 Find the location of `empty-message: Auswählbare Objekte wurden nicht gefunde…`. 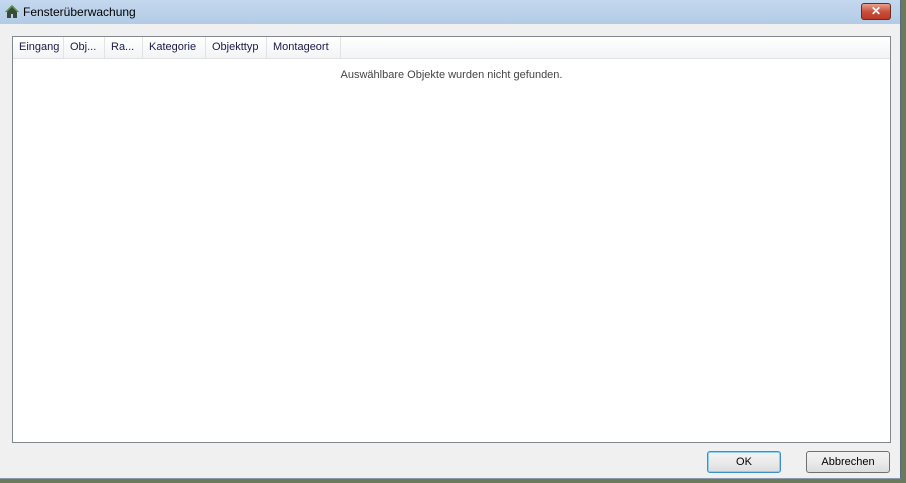

empty-message: Auswählbare Objekte wurden nicht gefunde… is located at coordinates (451, 75).